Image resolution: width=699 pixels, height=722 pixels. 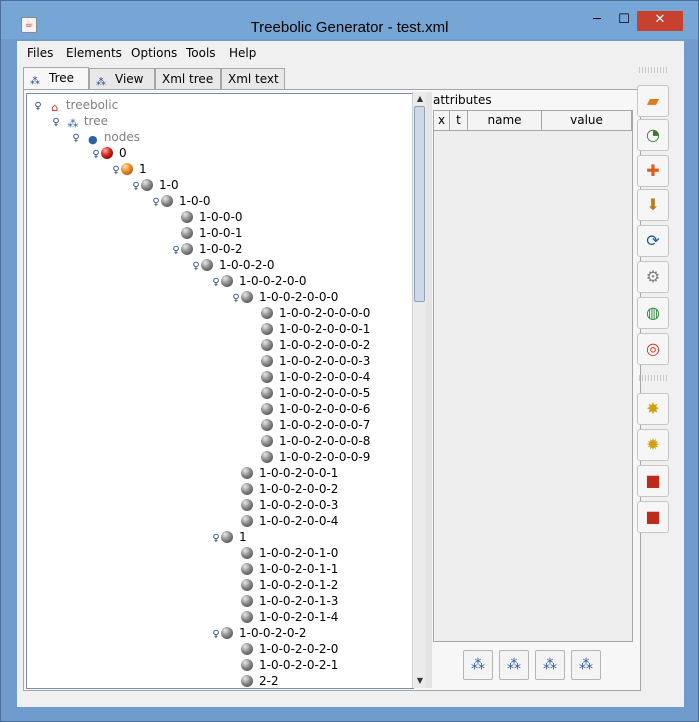 What do you see at coordinates (325, 409) in the screenshot?
I see `tree-node-label: 1-0-0-2-0-0-0-6` at bounding box center [325, 409].